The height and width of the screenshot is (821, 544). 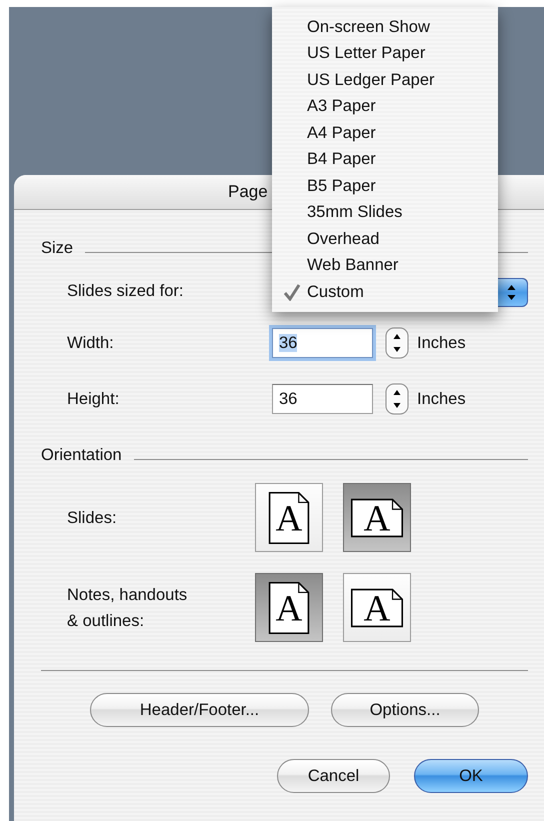 I want to click on menu-item: 35mm Slides, so click(x=385, y=213).